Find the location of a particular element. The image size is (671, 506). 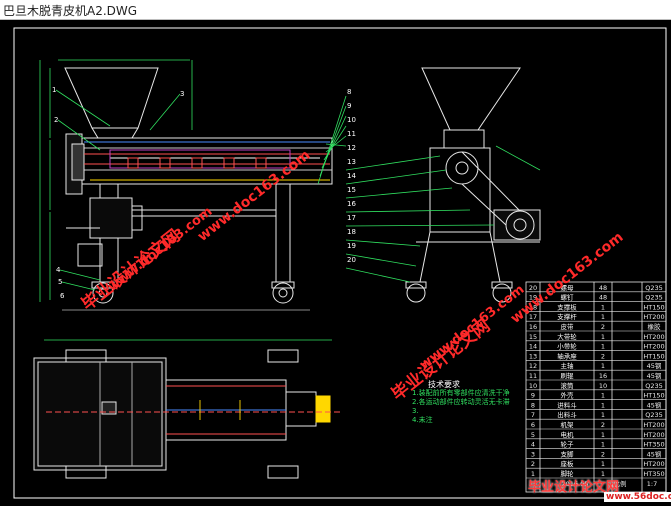

bom-cell: 轴承座 is located at coordinates (567, 355).